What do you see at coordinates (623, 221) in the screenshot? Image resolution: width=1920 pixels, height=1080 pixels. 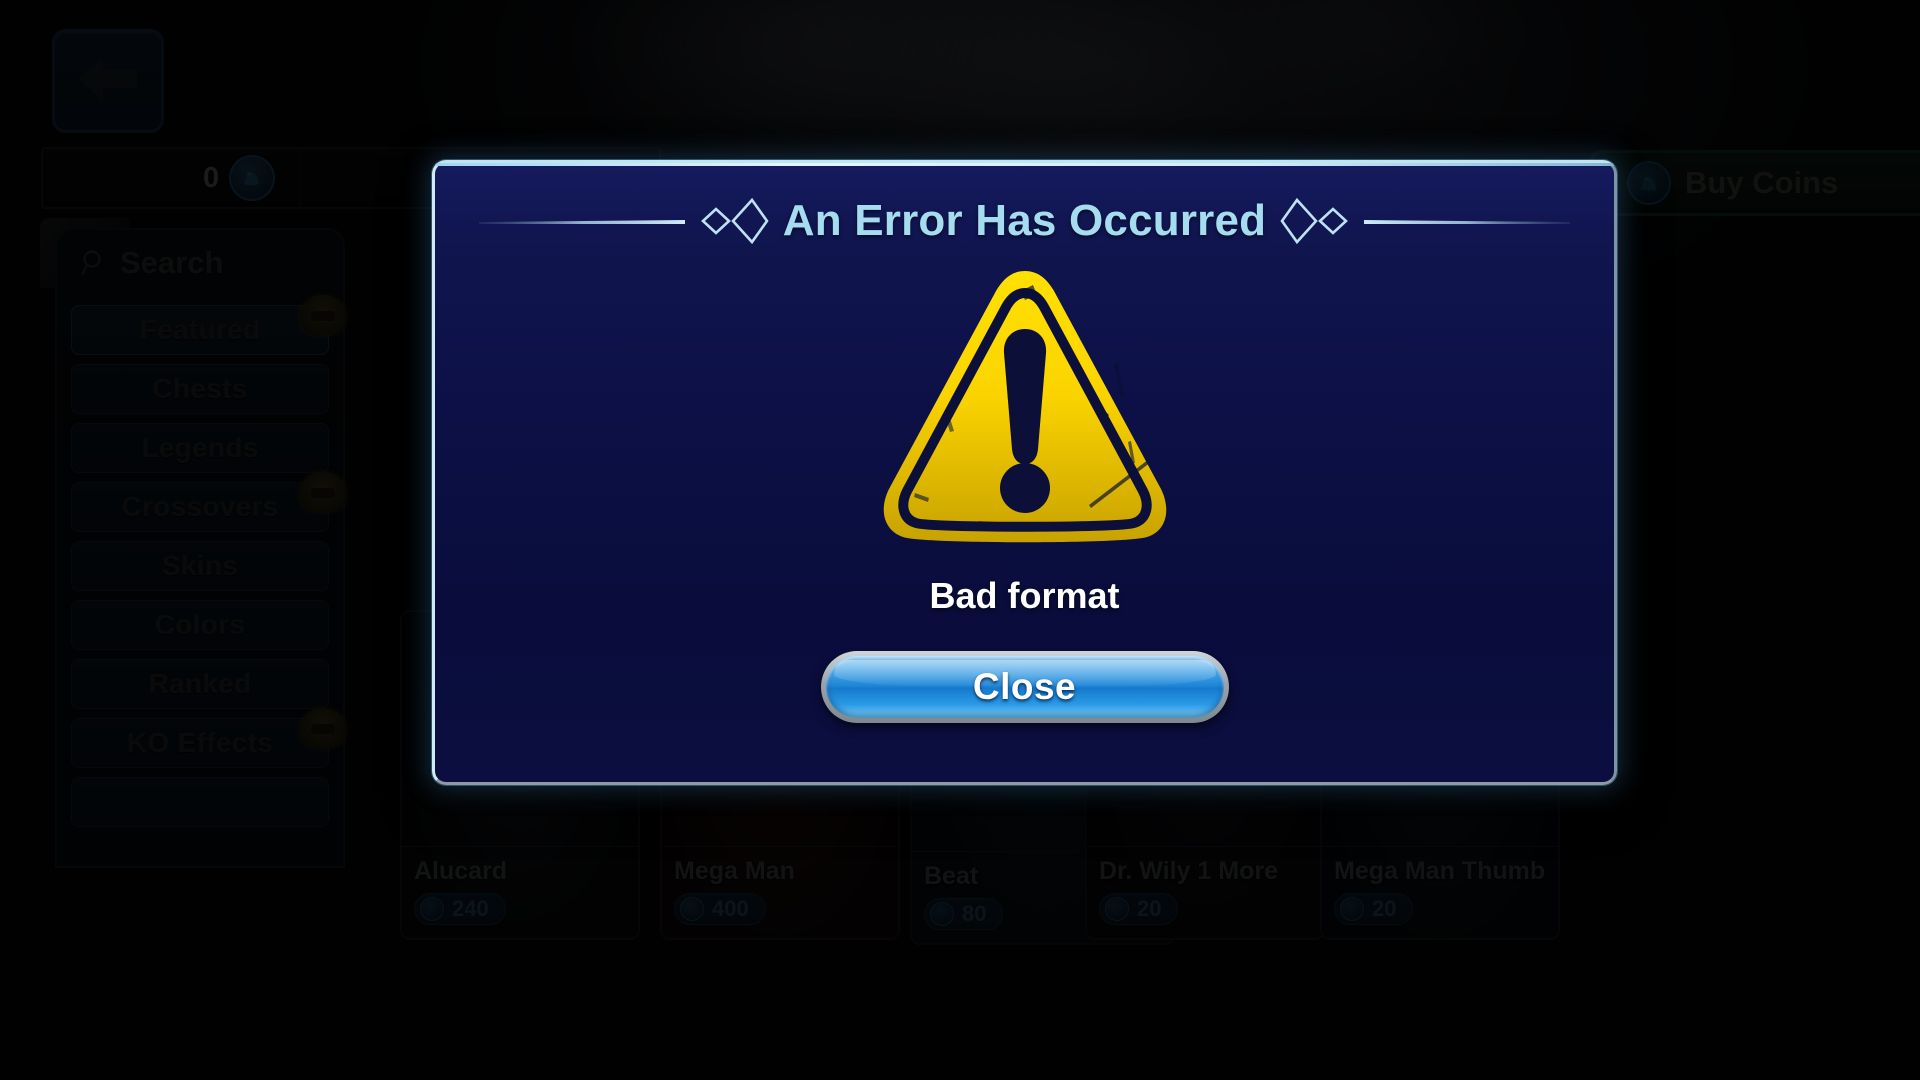 I see `title-ornament-left-icon` at bounding box center [623, 221].